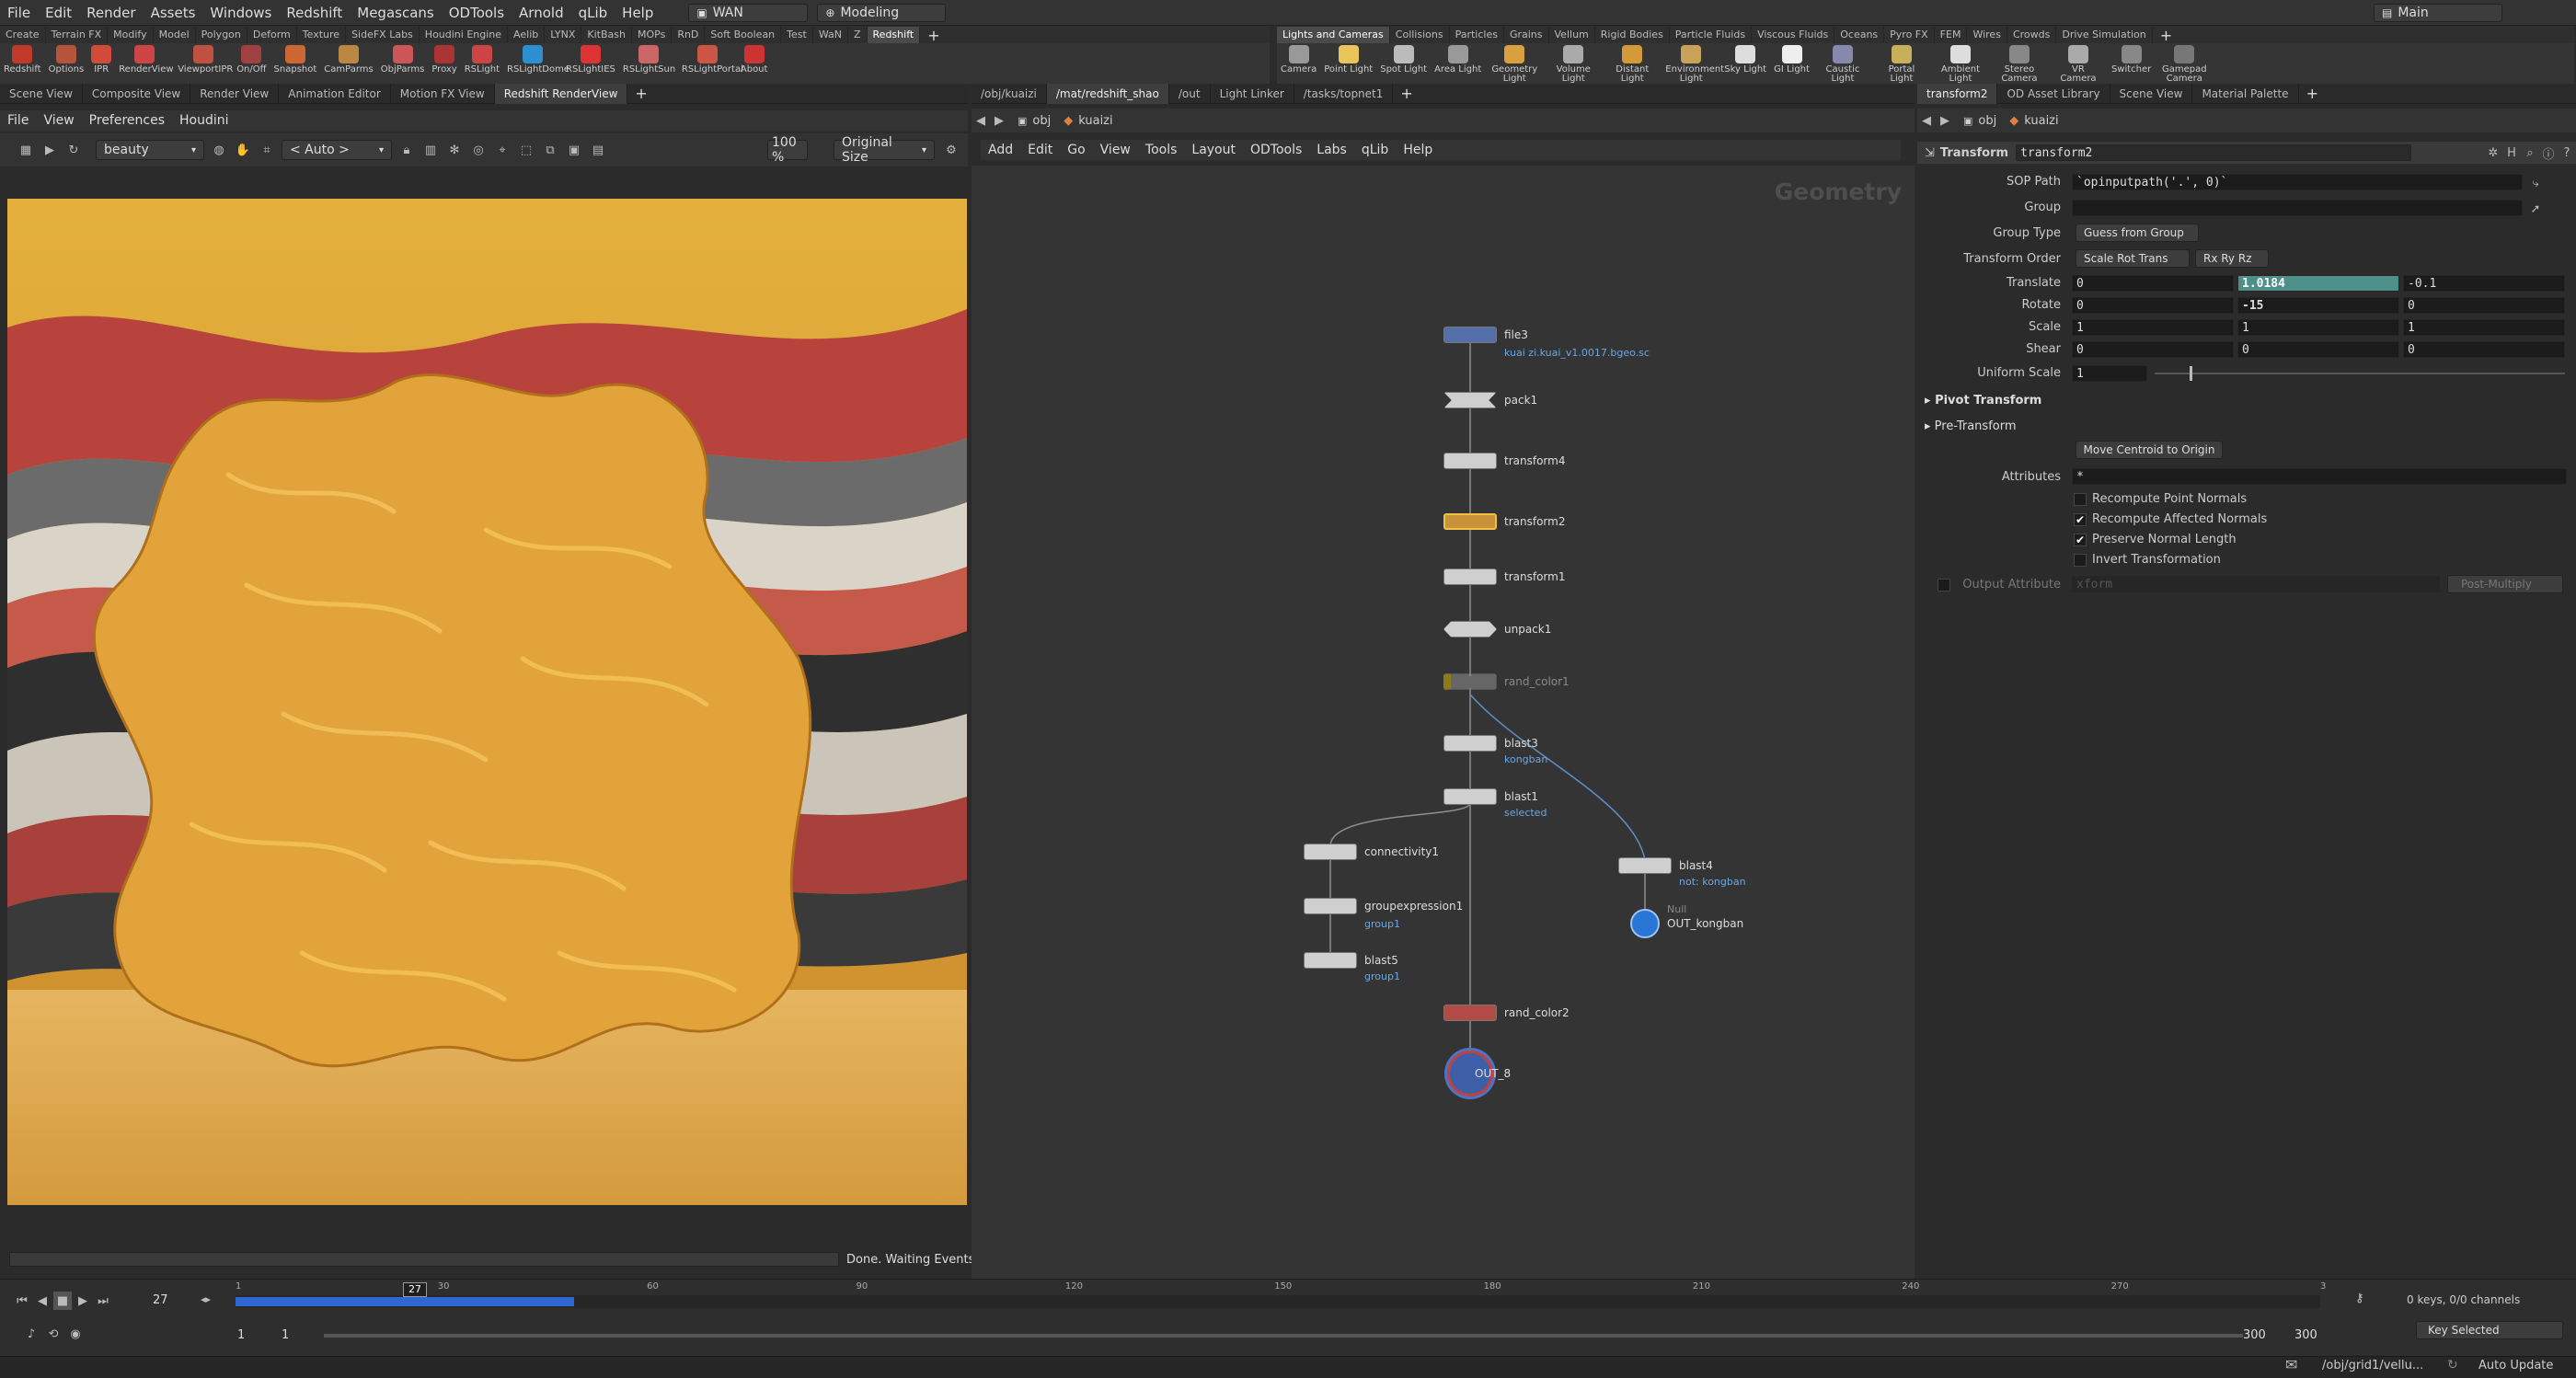 The height and width of the screenshot is (1378, 2576). Describe the element at coordinates (1298, 59) in the screenshot. I see `shelf-tool-camera: Camera` at that location.